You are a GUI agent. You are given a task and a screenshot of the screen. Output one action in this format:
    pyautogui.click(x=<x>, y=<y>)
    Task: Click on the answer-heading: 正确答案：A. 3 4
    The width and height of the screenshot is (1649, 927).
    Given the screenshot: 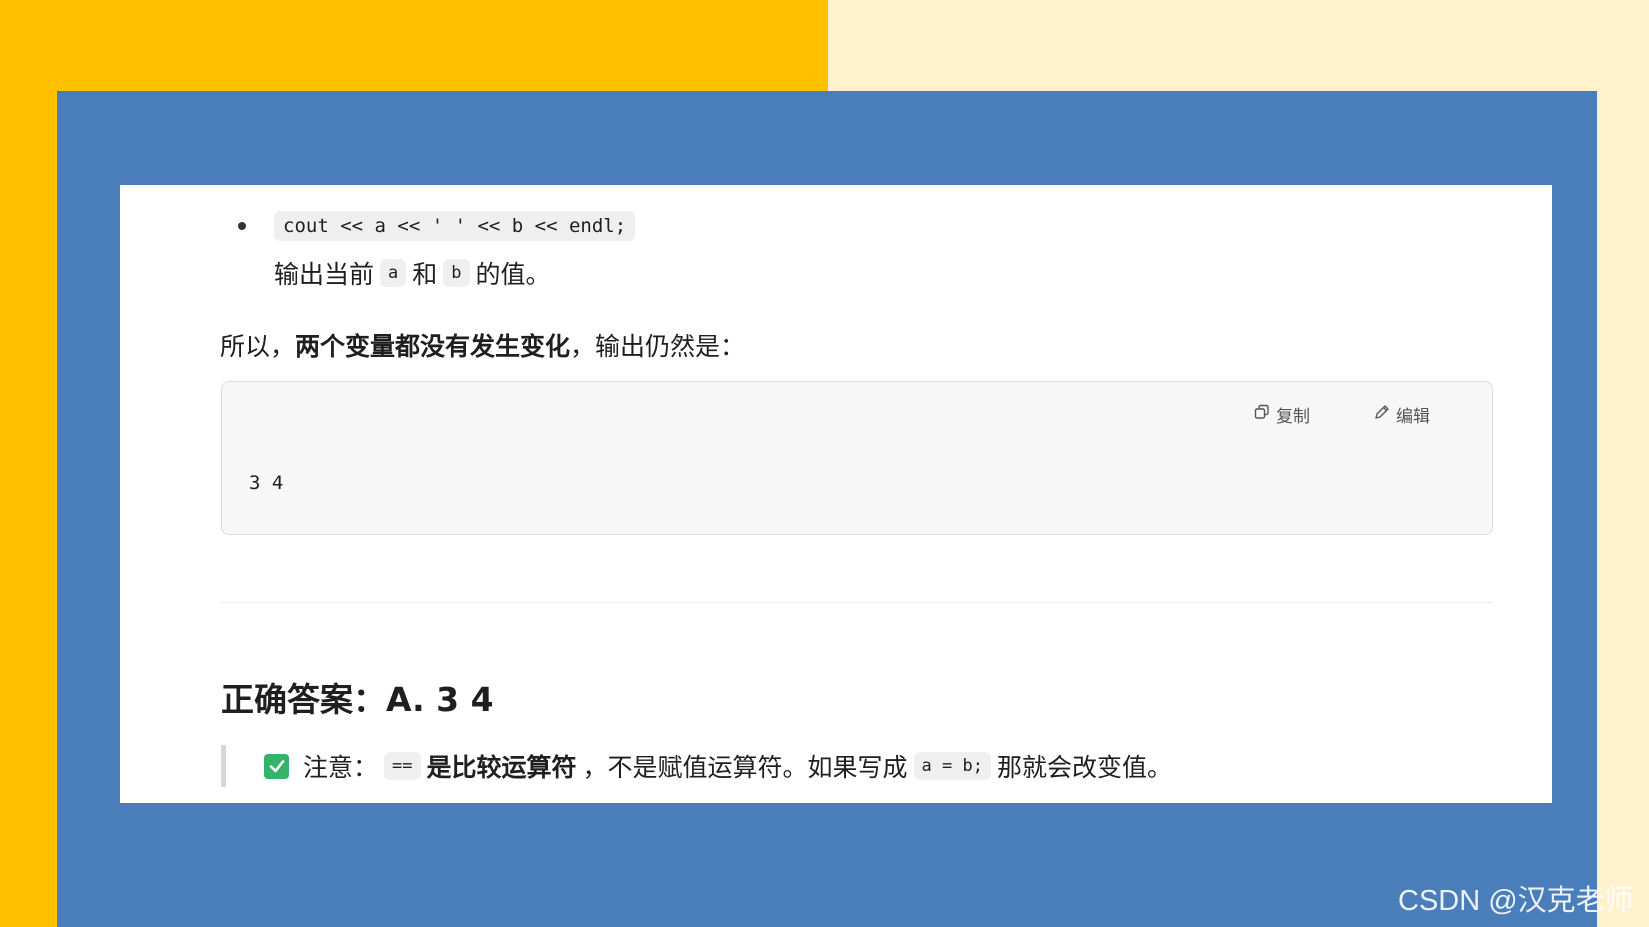 What is the action you would take?
    pyautogui.click(x=357, y=699)
    